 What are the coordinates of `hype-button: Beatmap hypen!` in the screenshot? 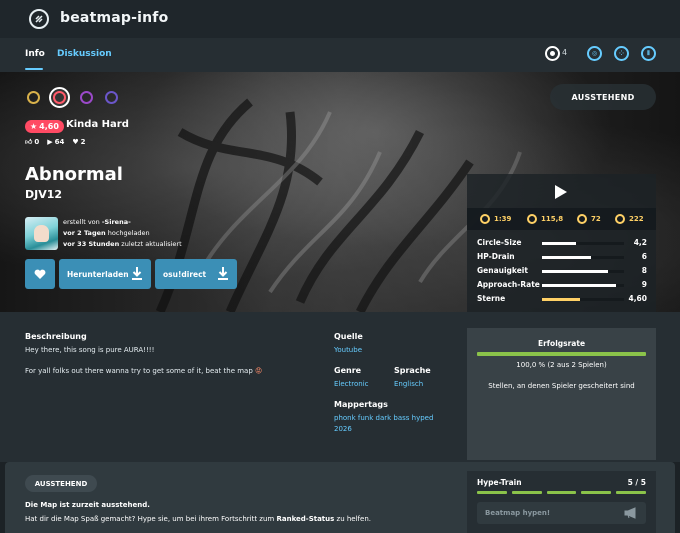 It's located at (561, 513).